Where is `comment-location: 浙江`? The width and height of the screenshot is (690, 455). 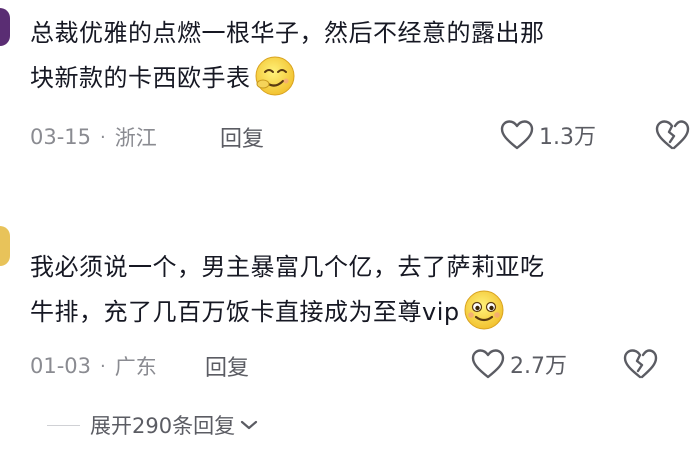 comment-location: 浙江 is located at coordinates (135, 138).